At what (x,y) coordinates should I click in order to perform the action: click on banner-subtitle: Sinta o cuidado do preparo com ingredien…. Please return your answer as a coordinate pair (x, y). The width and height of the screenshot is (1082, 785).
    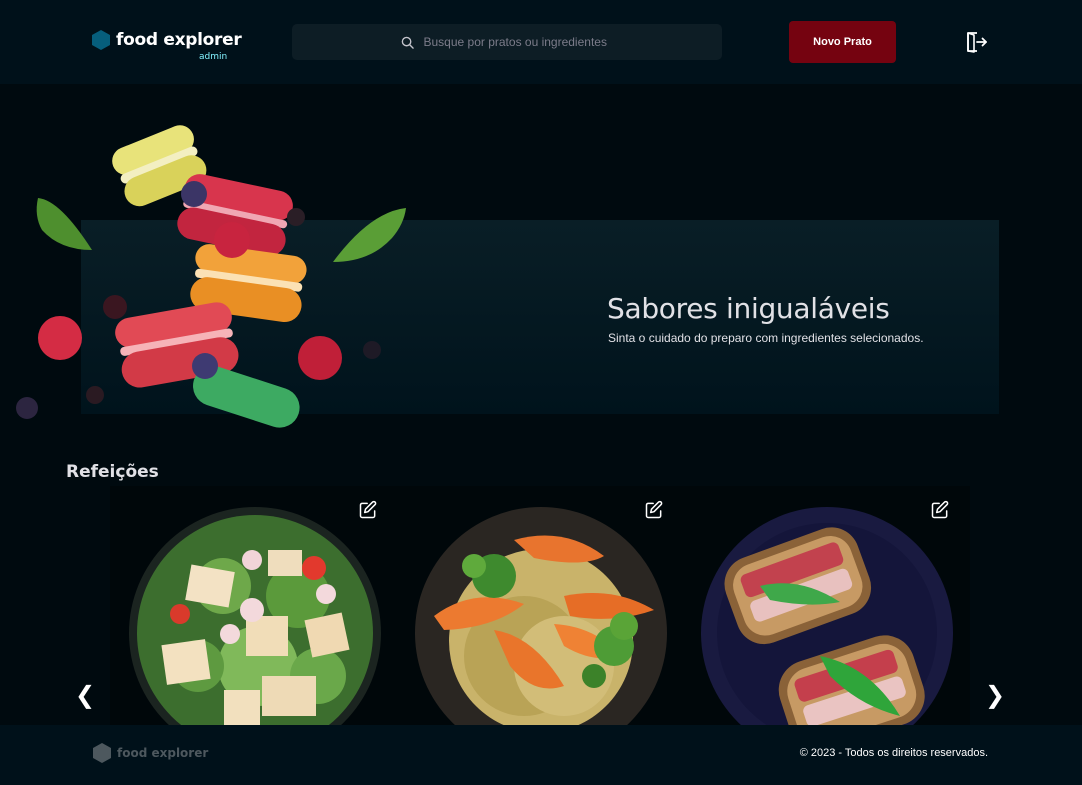
    Looking at the image, I should click on (766, 338).